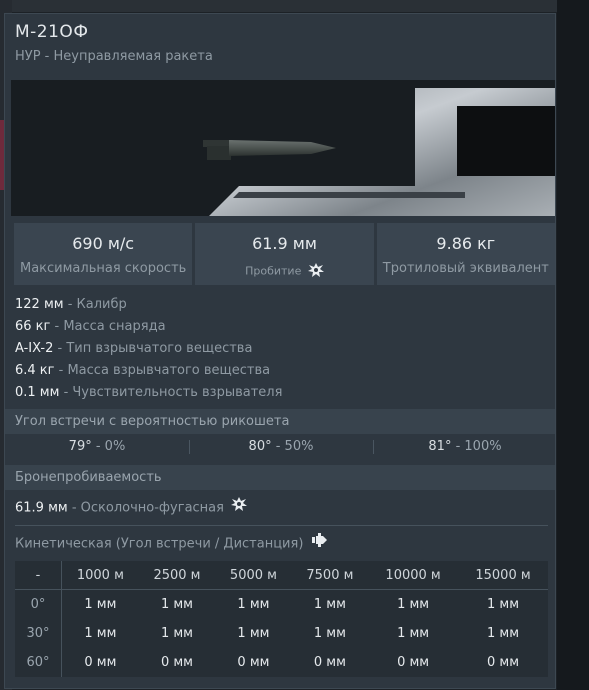  Describe the element at coordinates (319, 544) in the screenshot. I see `shell-icon` at that location.